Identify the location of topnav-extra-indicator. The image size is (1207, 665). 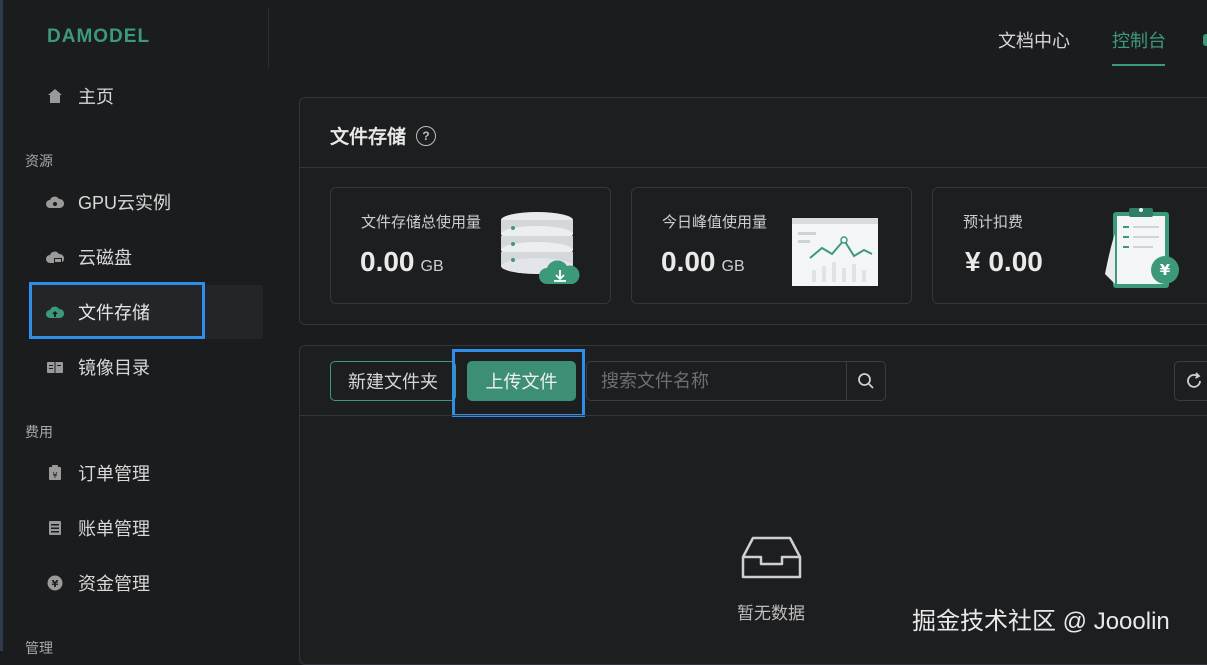
(1205, 40).